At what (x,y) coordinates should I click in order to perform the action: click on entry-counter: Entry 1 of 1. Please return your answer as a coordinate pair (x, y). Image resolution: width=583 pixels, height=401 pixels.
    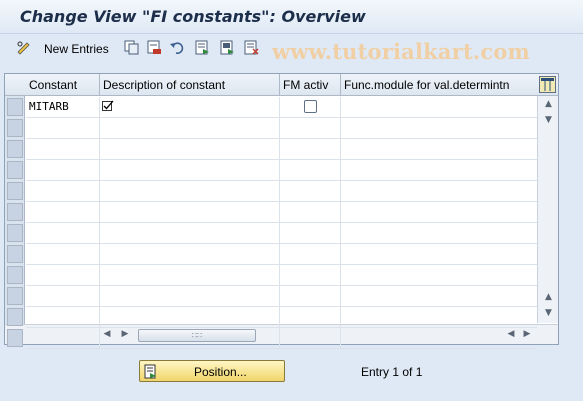
    Looking at the image, I should click on (392, 372).